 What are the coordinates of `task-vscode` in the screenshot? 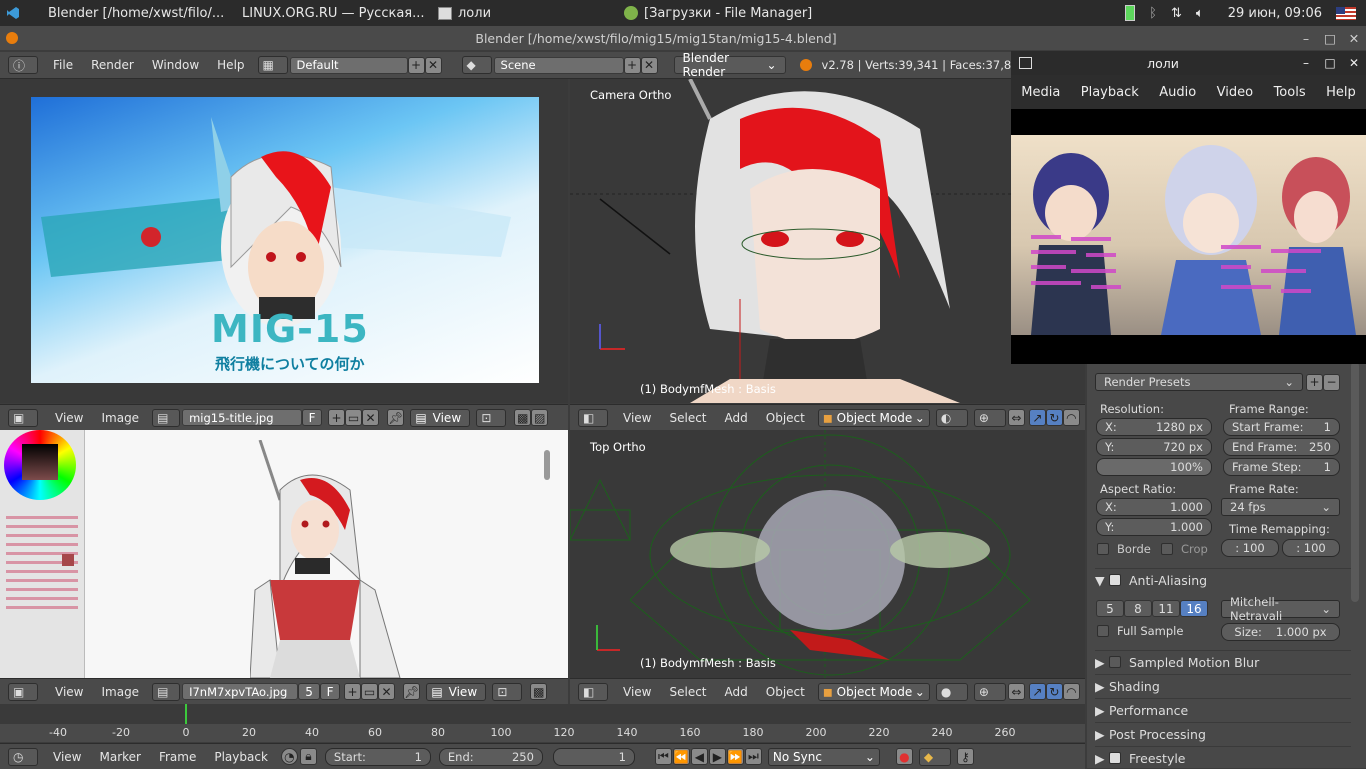 It's located at (17, 13).